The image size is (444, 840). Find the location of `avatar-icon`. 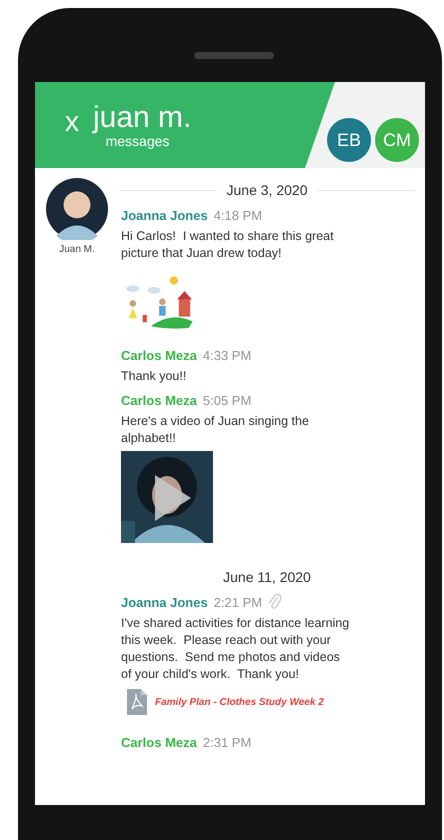

avatar-icon is located at coordinates (77, 209).